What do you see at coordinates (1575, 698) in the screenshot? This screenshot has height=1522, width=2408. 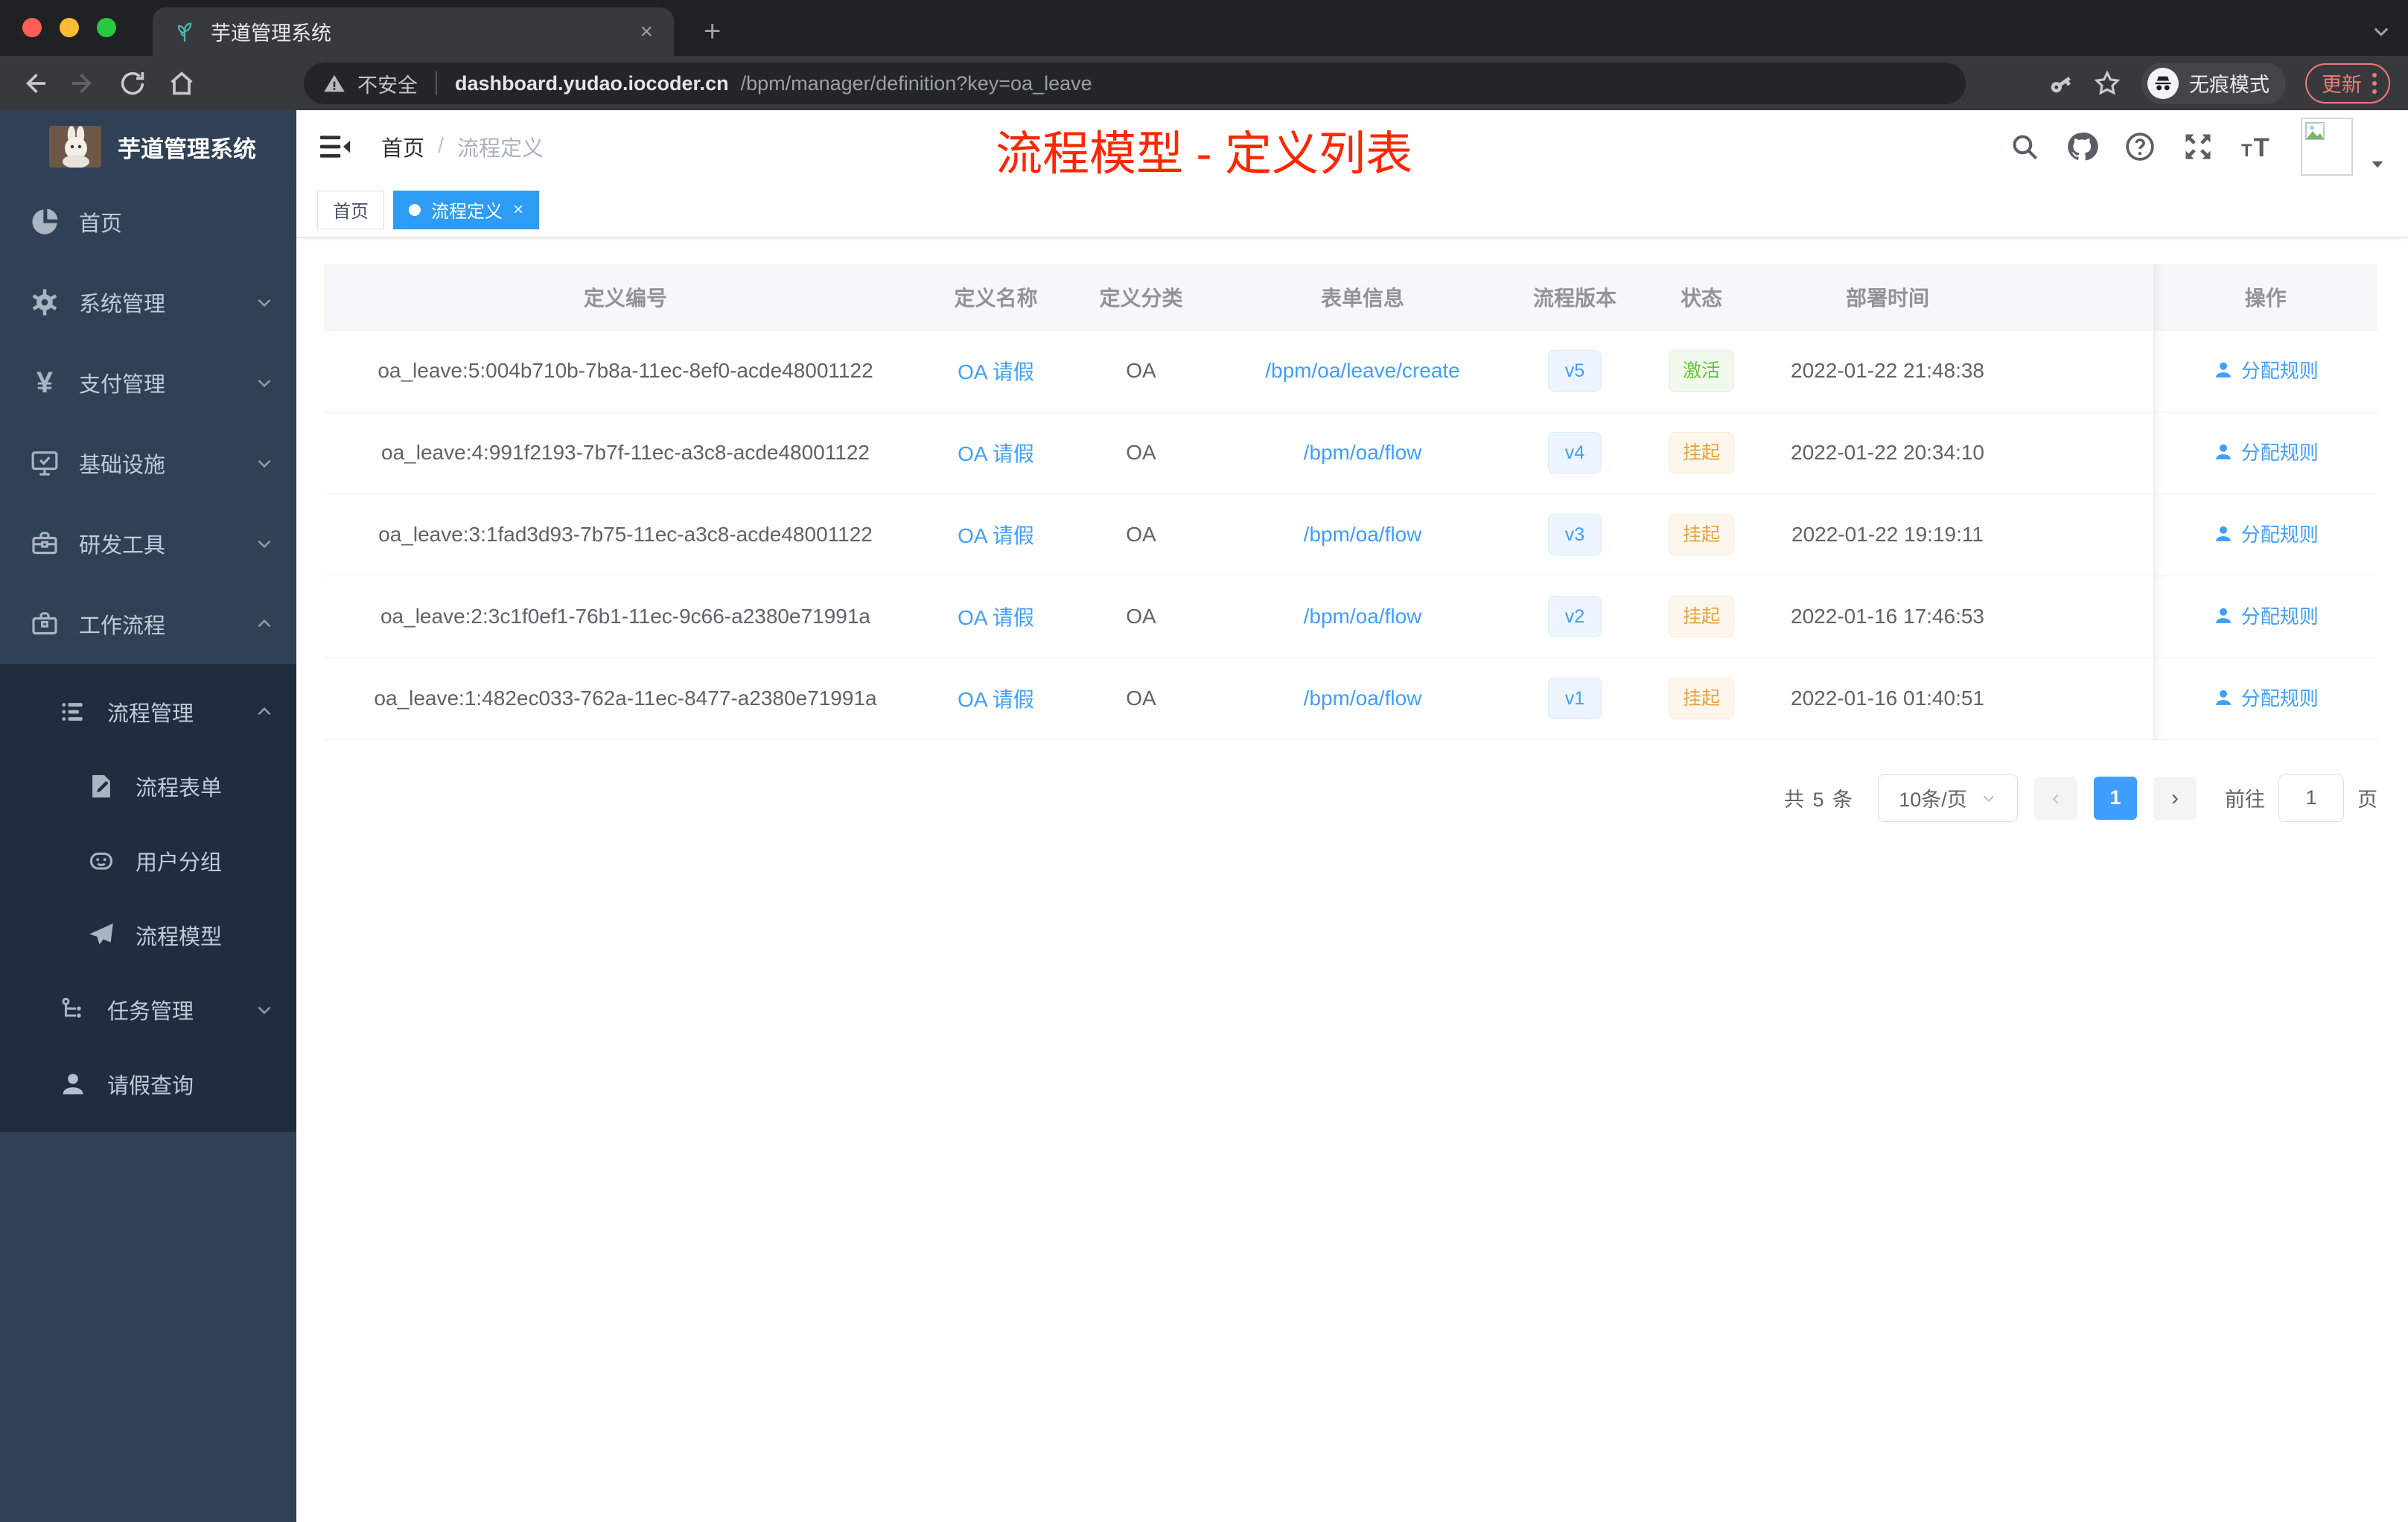 I see `version-tag: v1` at bounding box center [1575, 698].